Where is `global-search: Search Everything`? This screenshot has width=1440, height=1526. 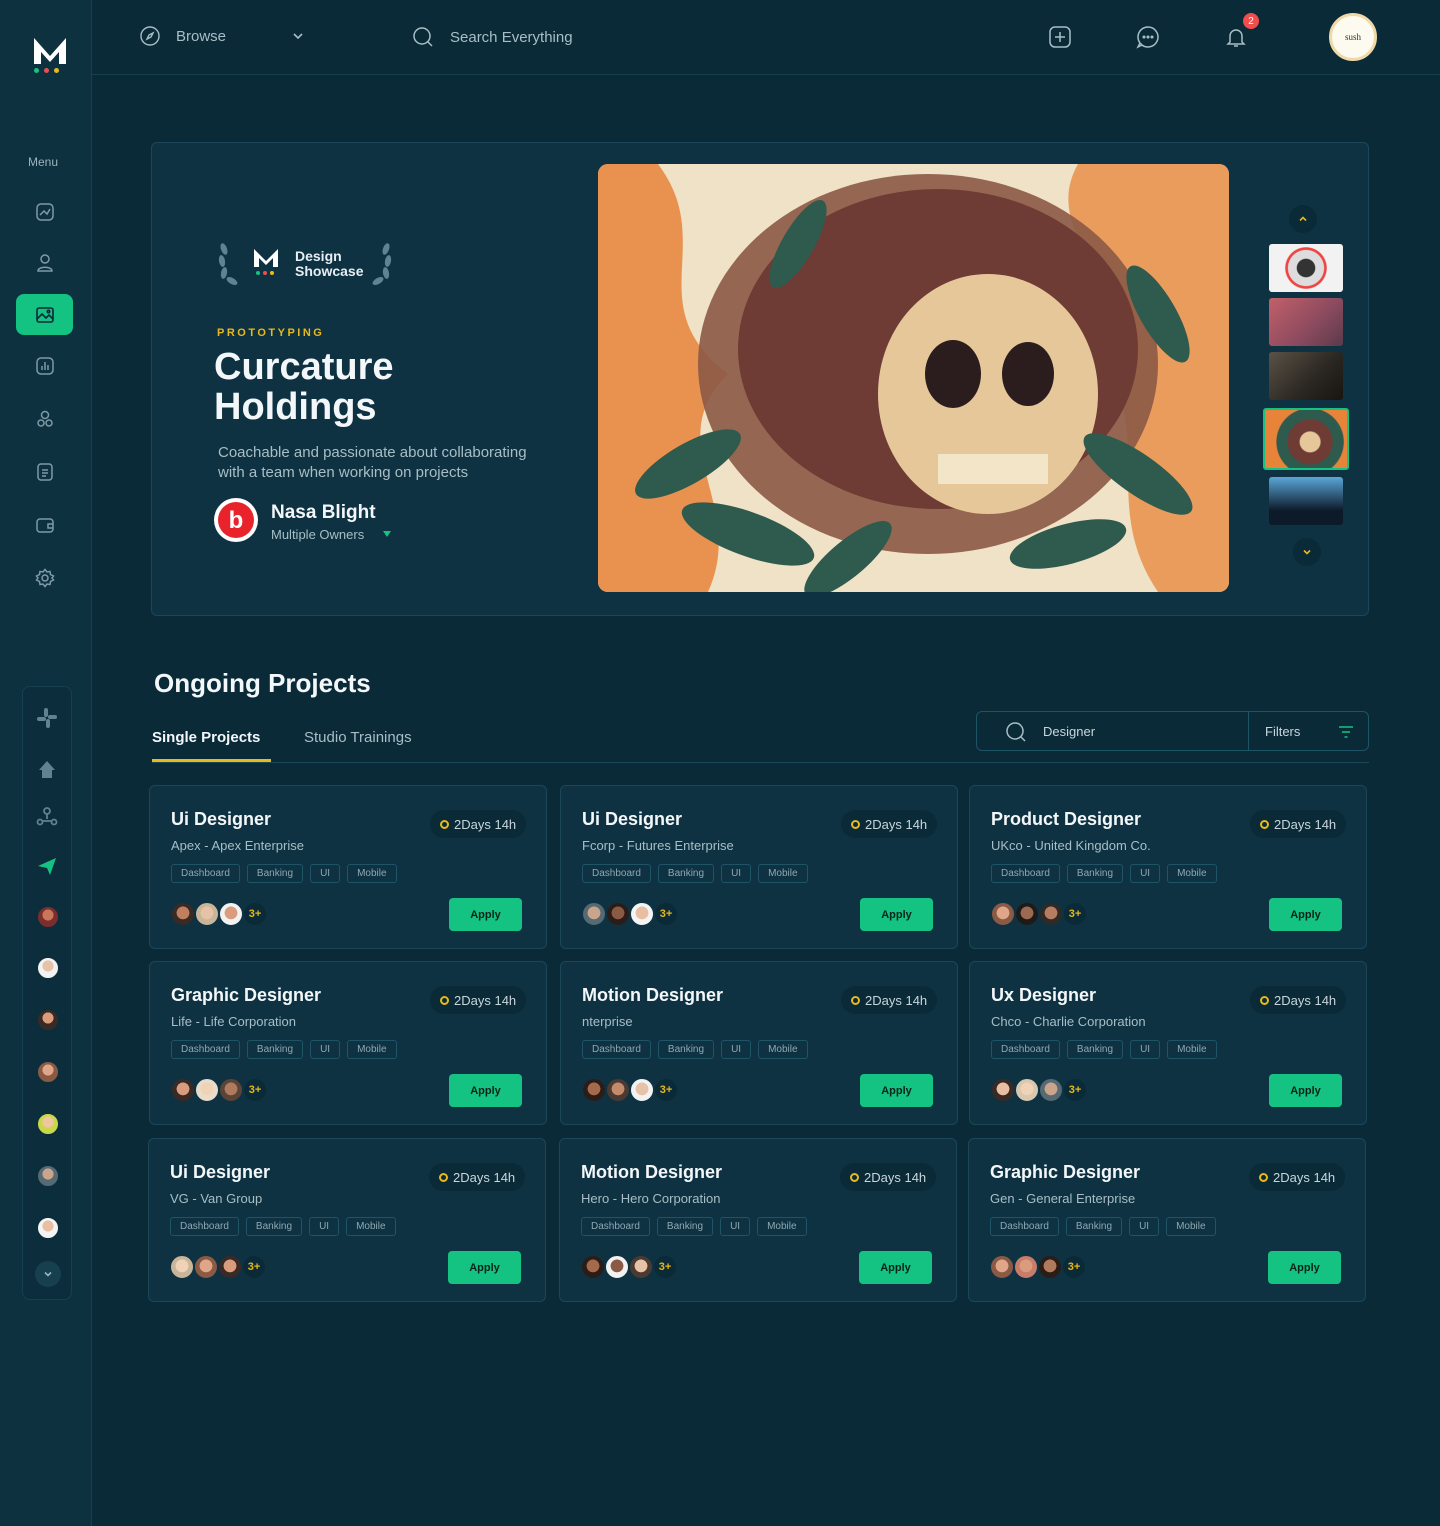
global-search: Search Everything is located at coordinates (492, 37).